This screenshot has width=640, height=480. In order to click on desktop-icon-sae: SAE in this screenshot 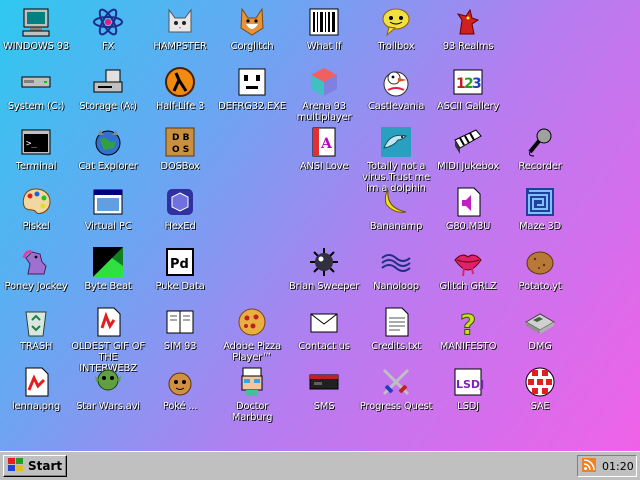, I will do `click(540, 390)`.